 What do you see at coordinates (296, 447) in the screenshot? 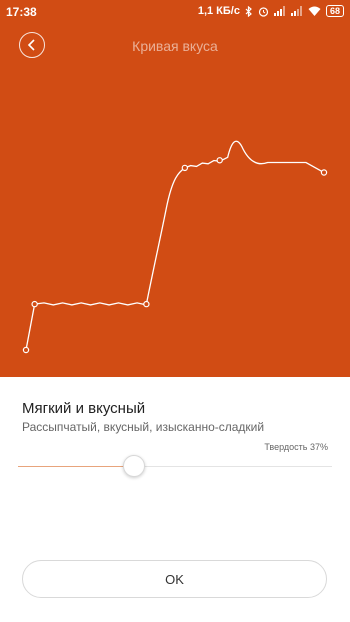
I see `hardness-label: Твердость 37%` at bounding box center [296, 447].